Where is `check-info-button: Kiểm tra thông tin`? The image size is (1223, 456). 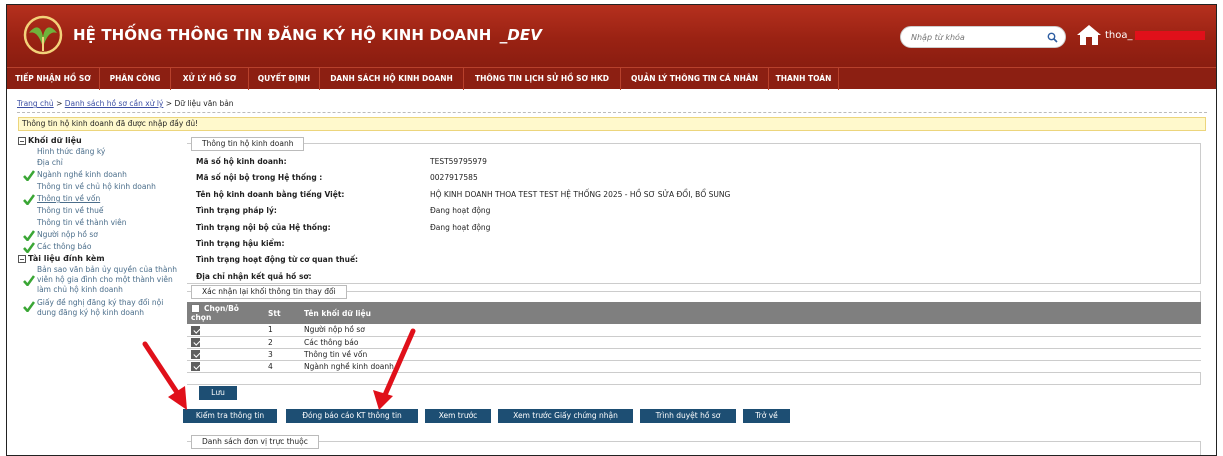 check-info-button: Kiểm tra thông tin is located at coordinates (230, 416).